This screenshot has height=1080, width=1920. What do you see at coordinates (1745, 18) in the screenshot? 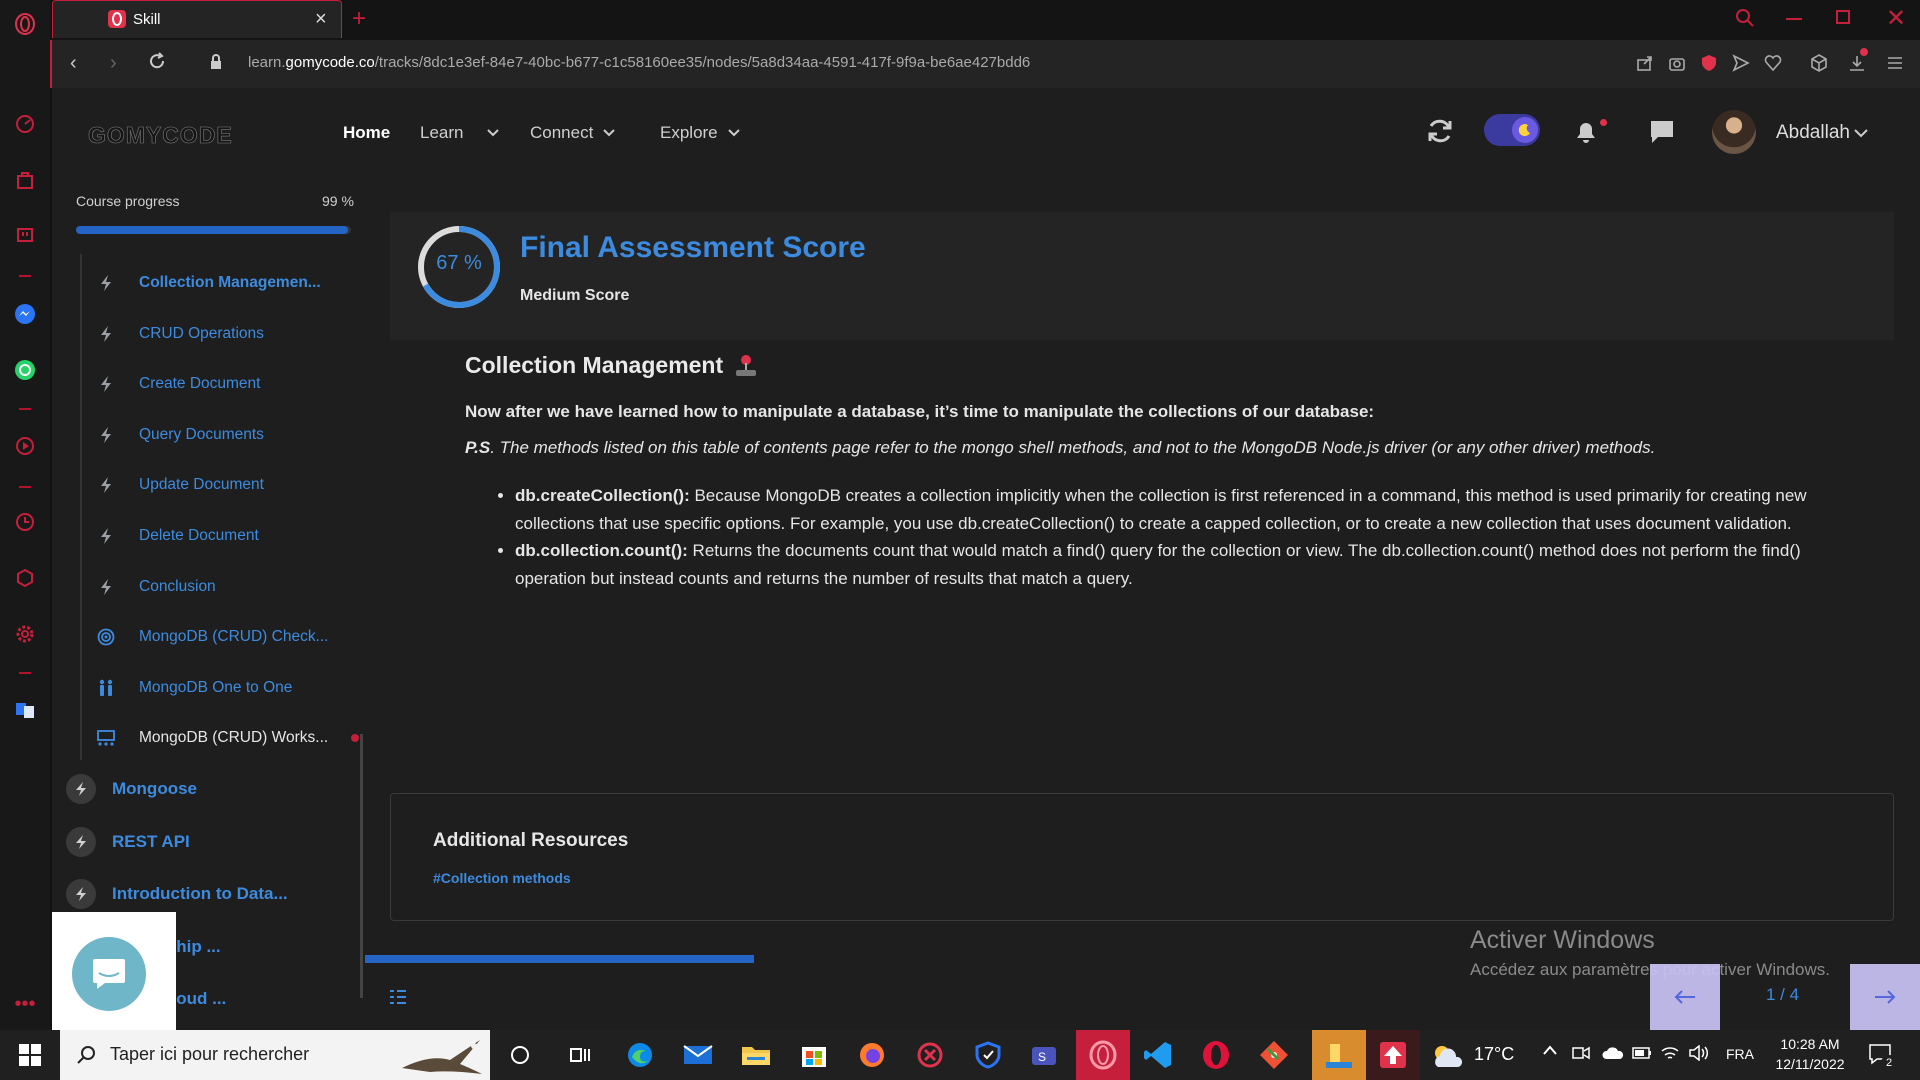
I see `search-tabs-icon` at bounding box center [1745, 18].